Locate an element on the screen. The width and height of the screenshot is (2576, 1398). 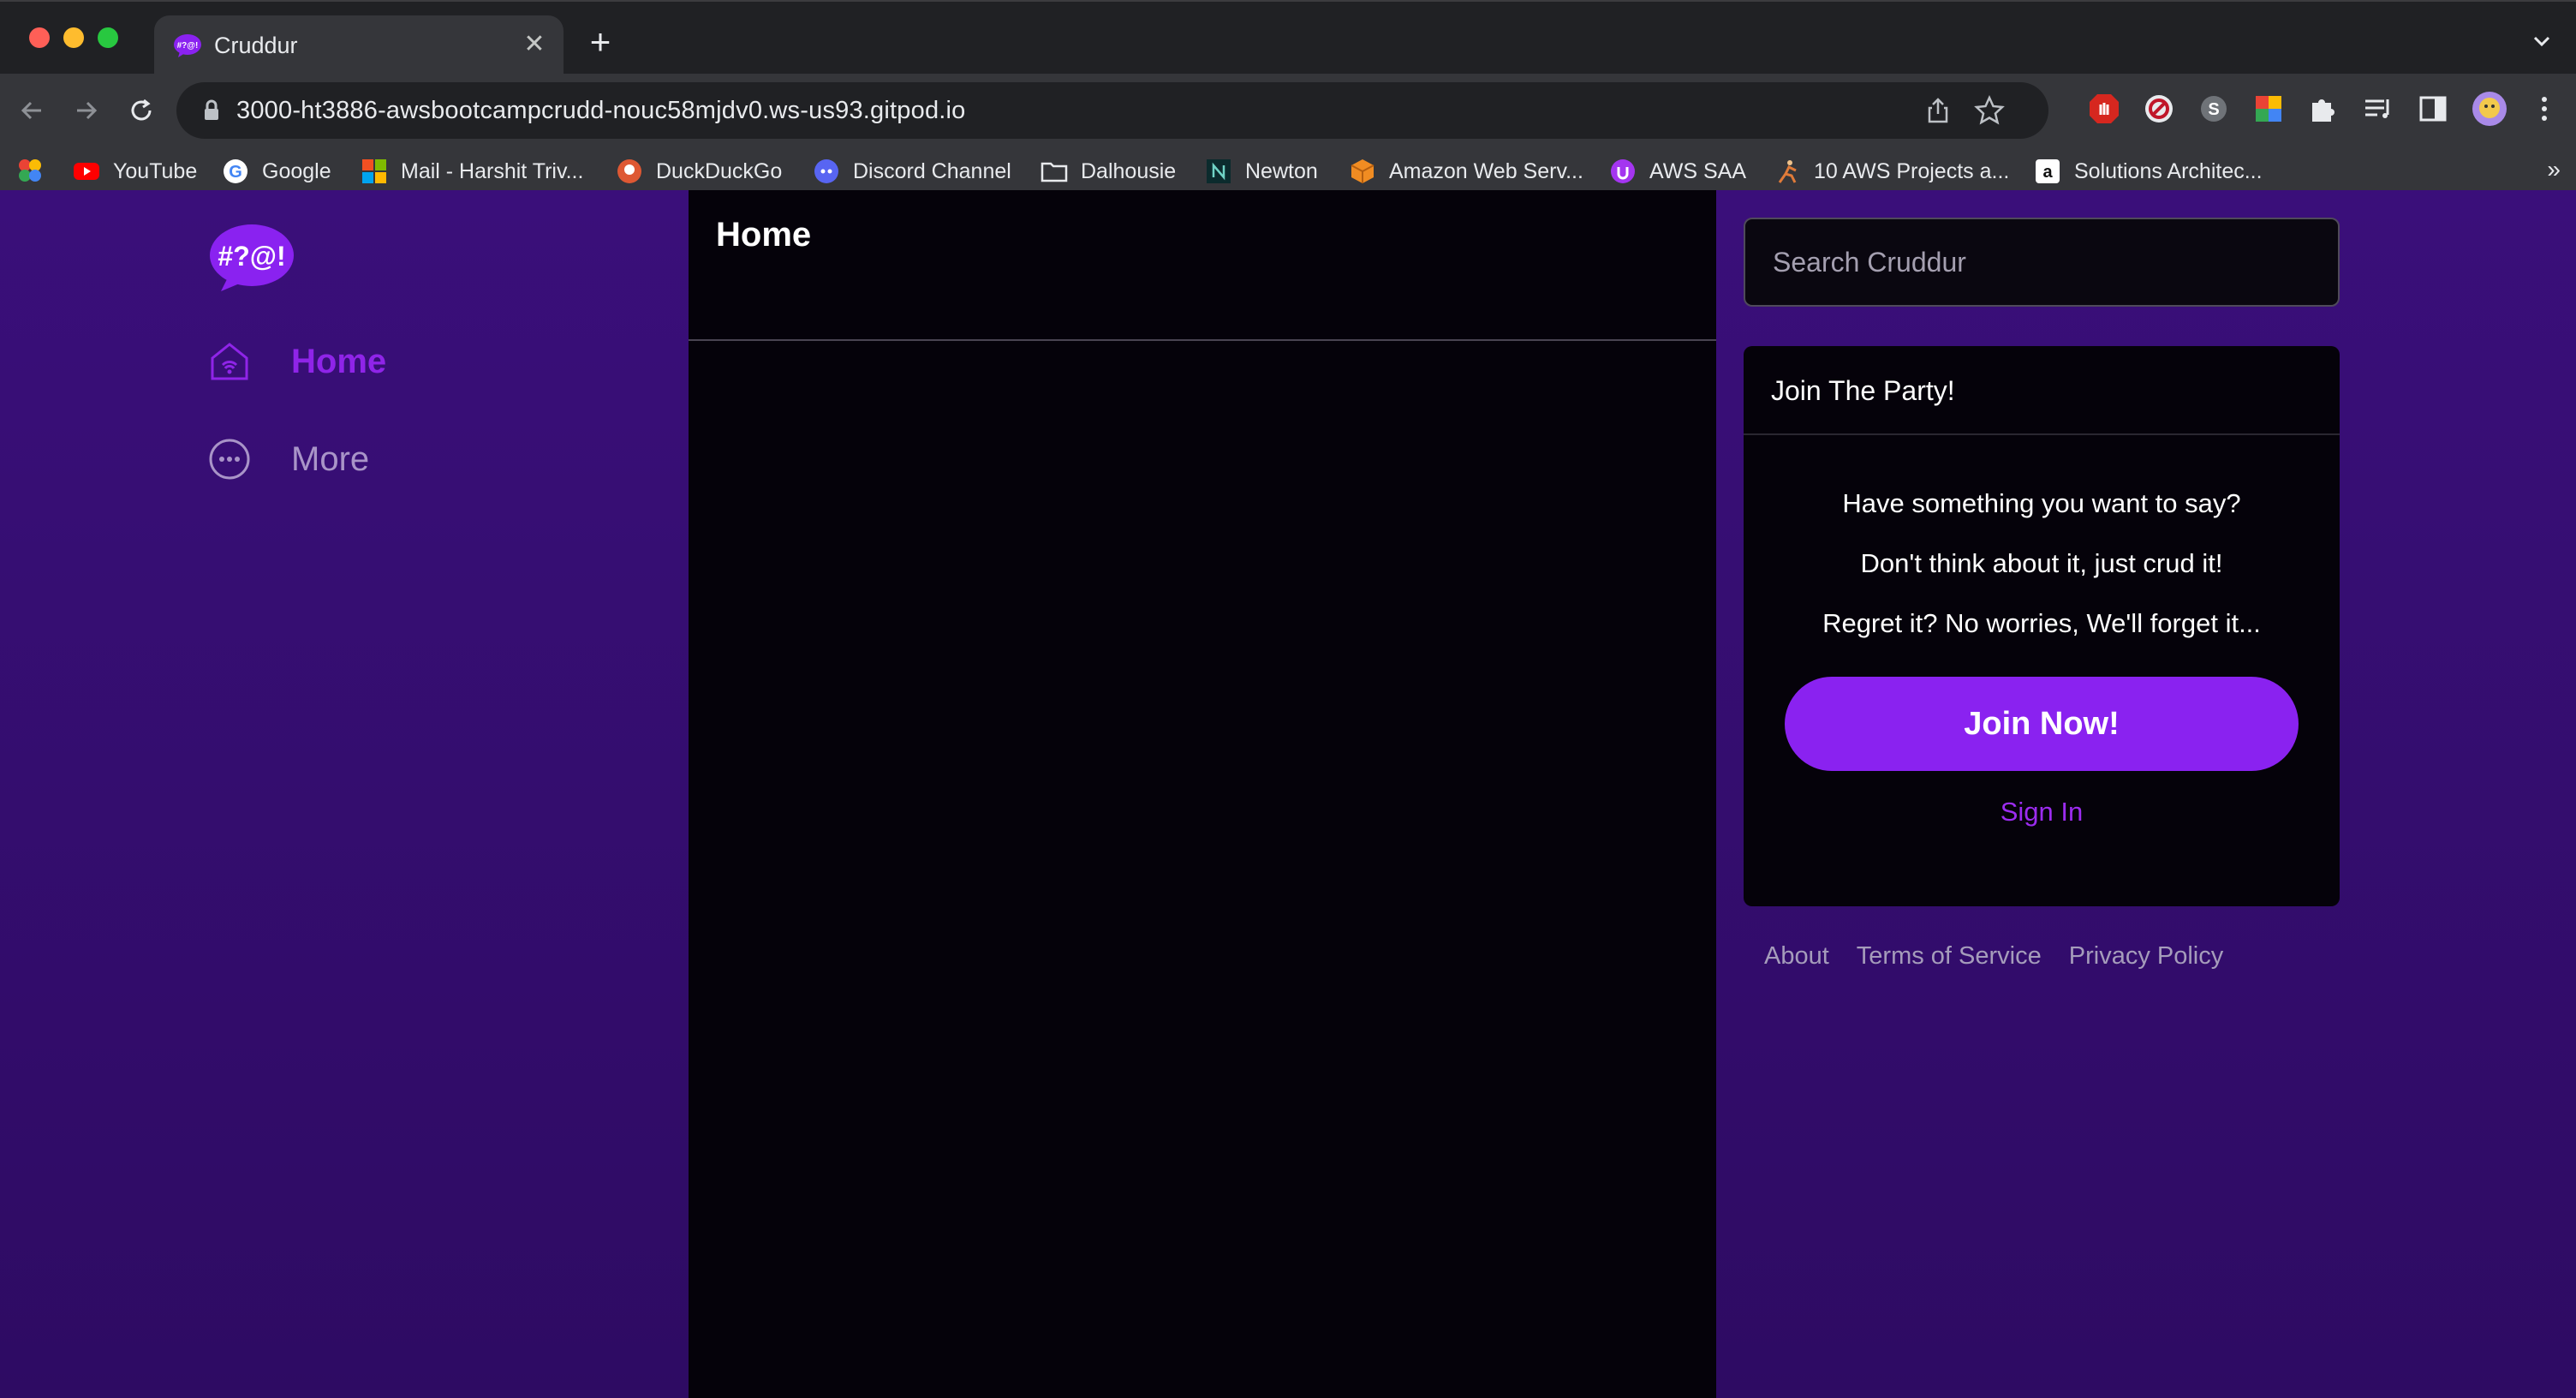
browser-titlebar: #?@! Cruddur ✕ + is located at coordinates (1288, 37).